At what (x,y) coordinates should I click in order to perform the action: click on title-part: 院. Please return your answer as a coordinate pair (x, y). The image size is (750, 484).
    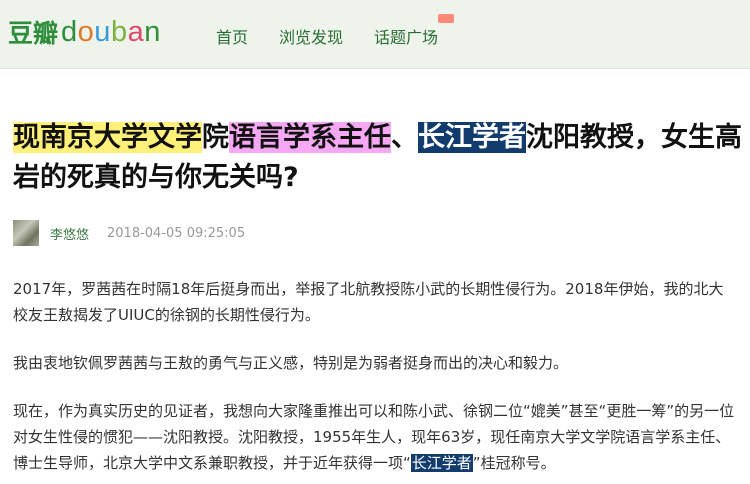
    Looking at the image, I should click on (215, 137).